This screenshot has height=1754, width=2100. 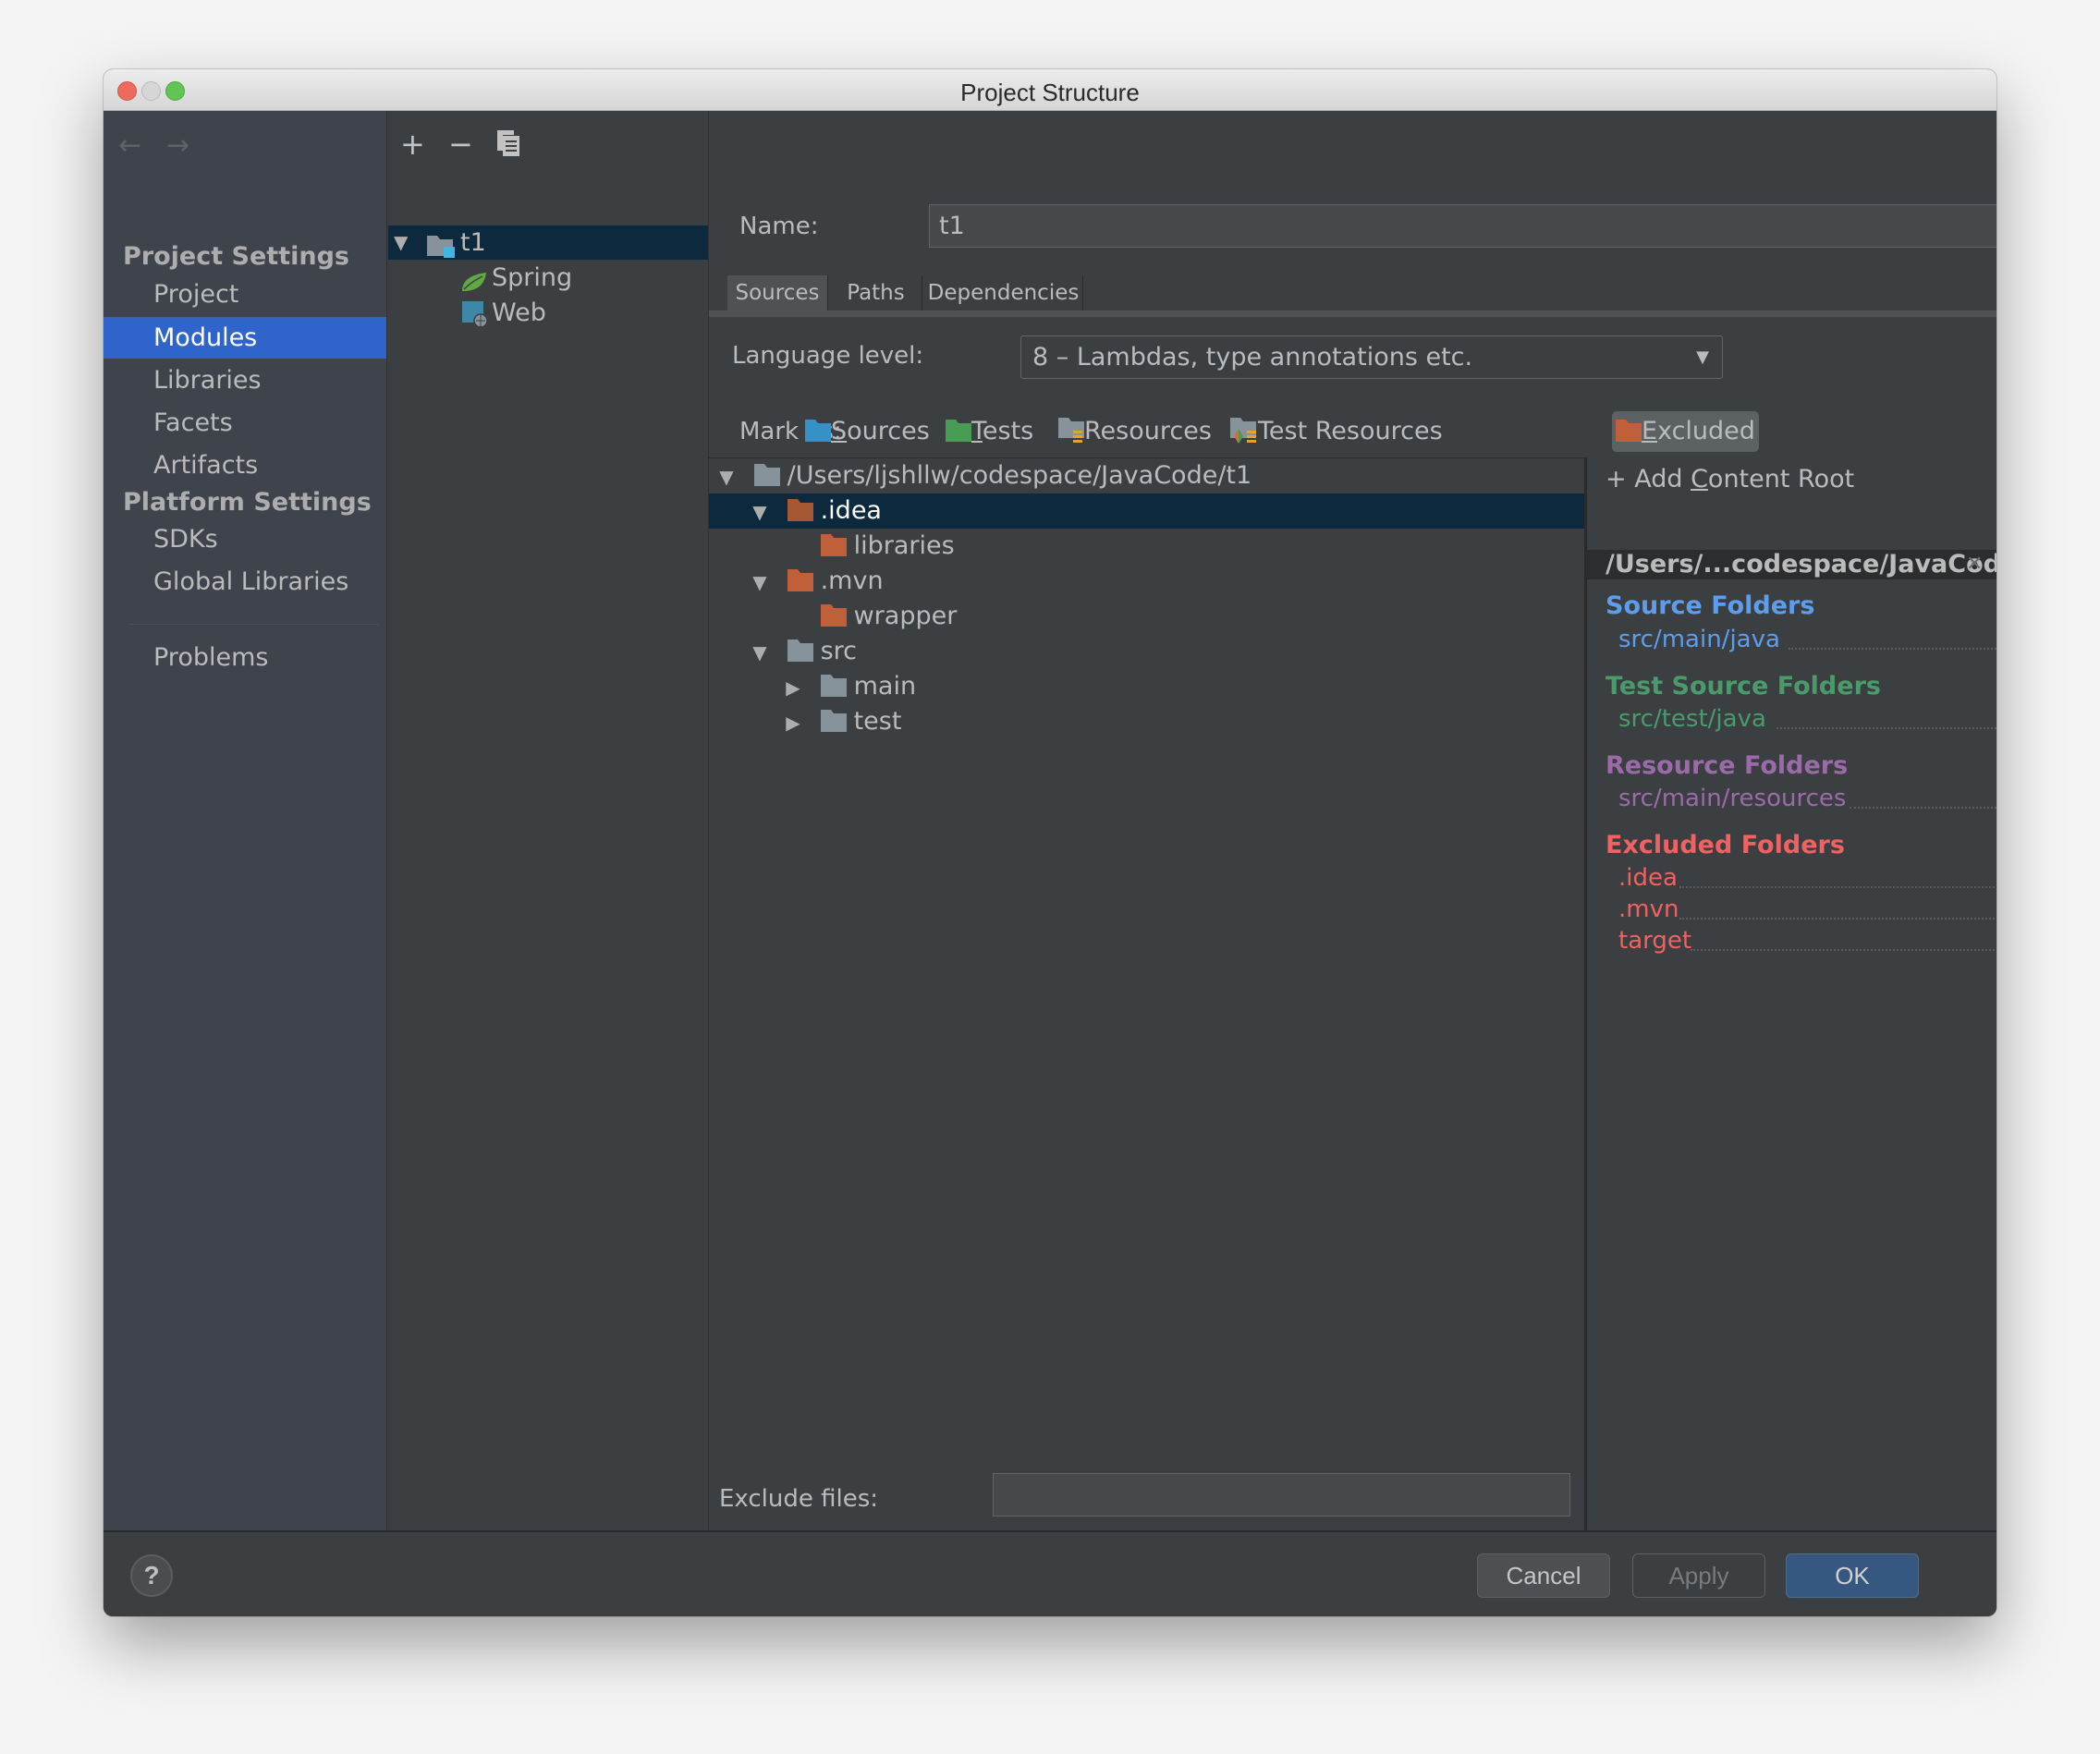 I want to click on excluded-folder-item: .mvn, so click(x=1648, y=909).